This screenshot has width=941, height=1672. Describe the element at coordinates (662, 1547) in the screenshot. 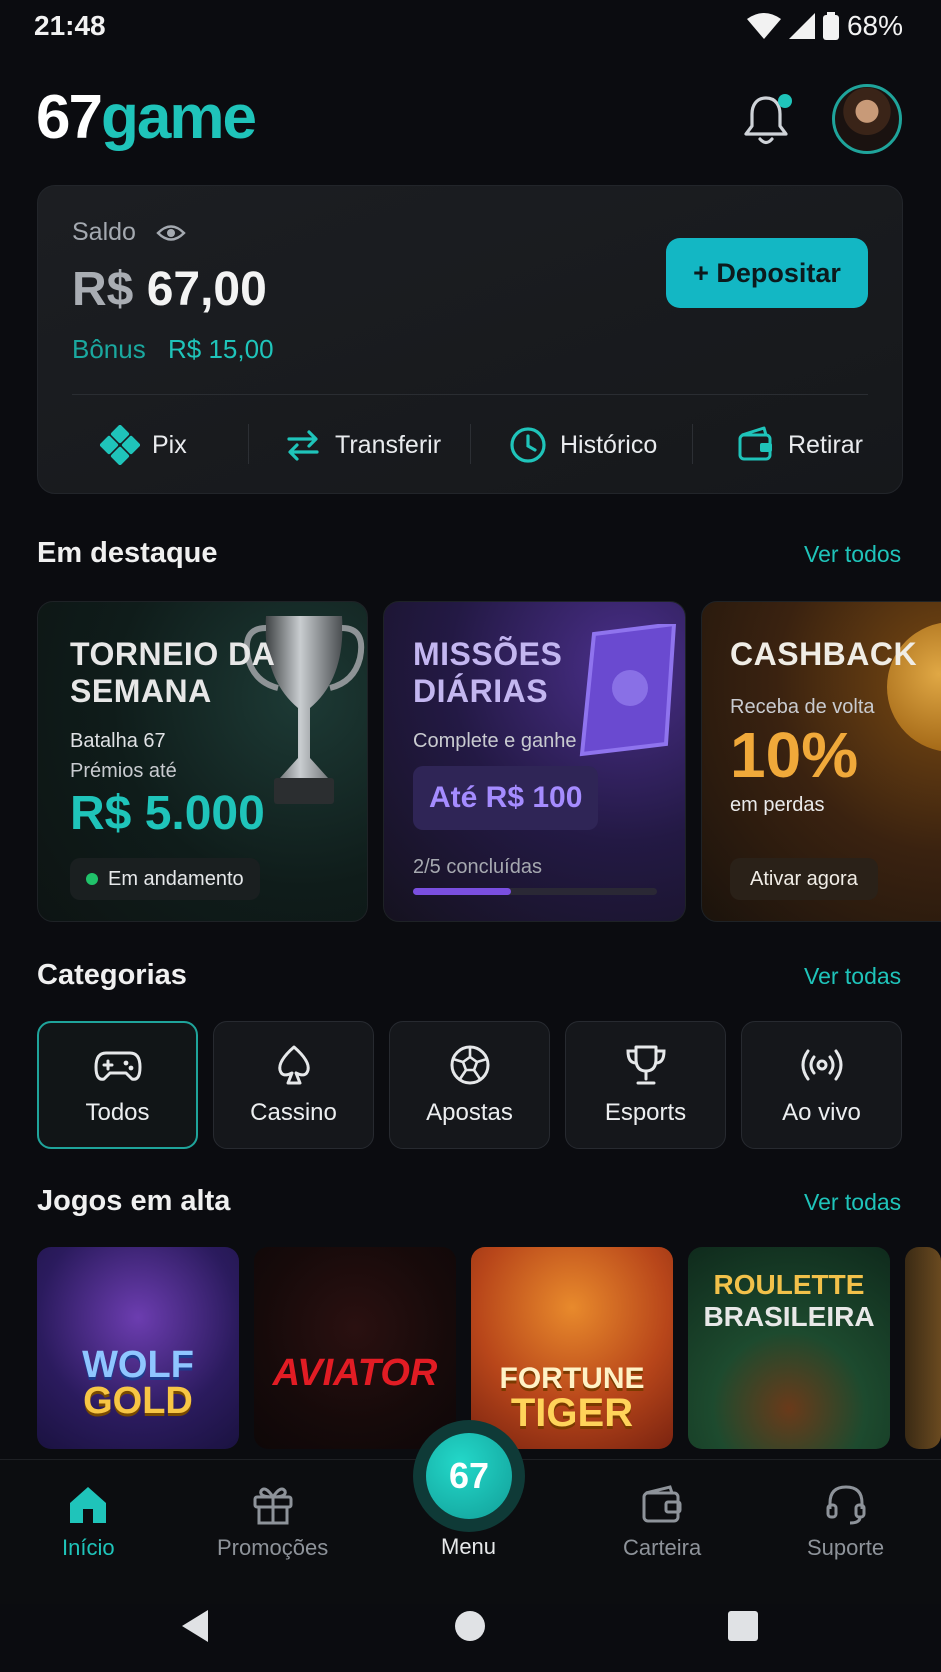

I see `nav-label: Carteira` at that location.